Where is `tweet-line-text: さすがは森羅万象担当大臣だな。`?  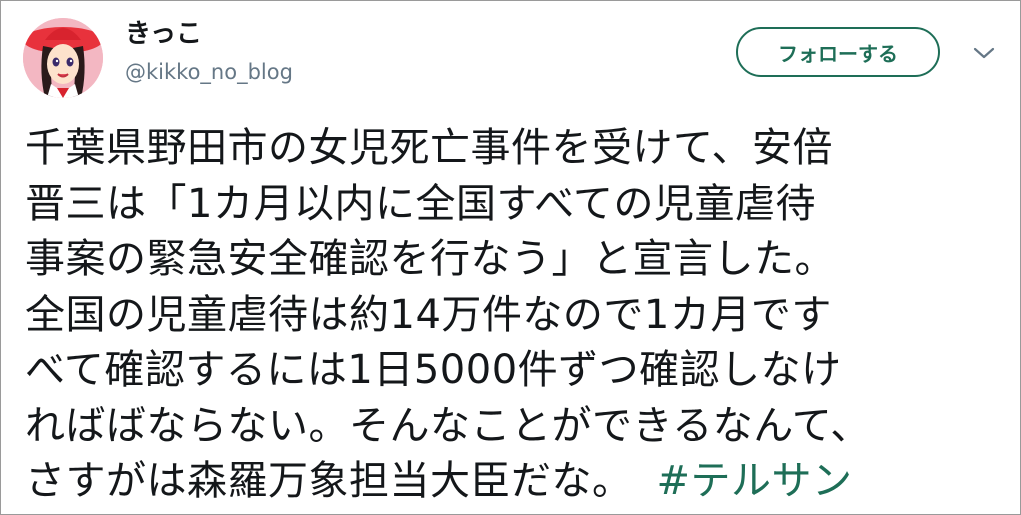
tweet-line-text: さすがは森羅万象担当大臣だな。 is located at coordinates (329, 481).